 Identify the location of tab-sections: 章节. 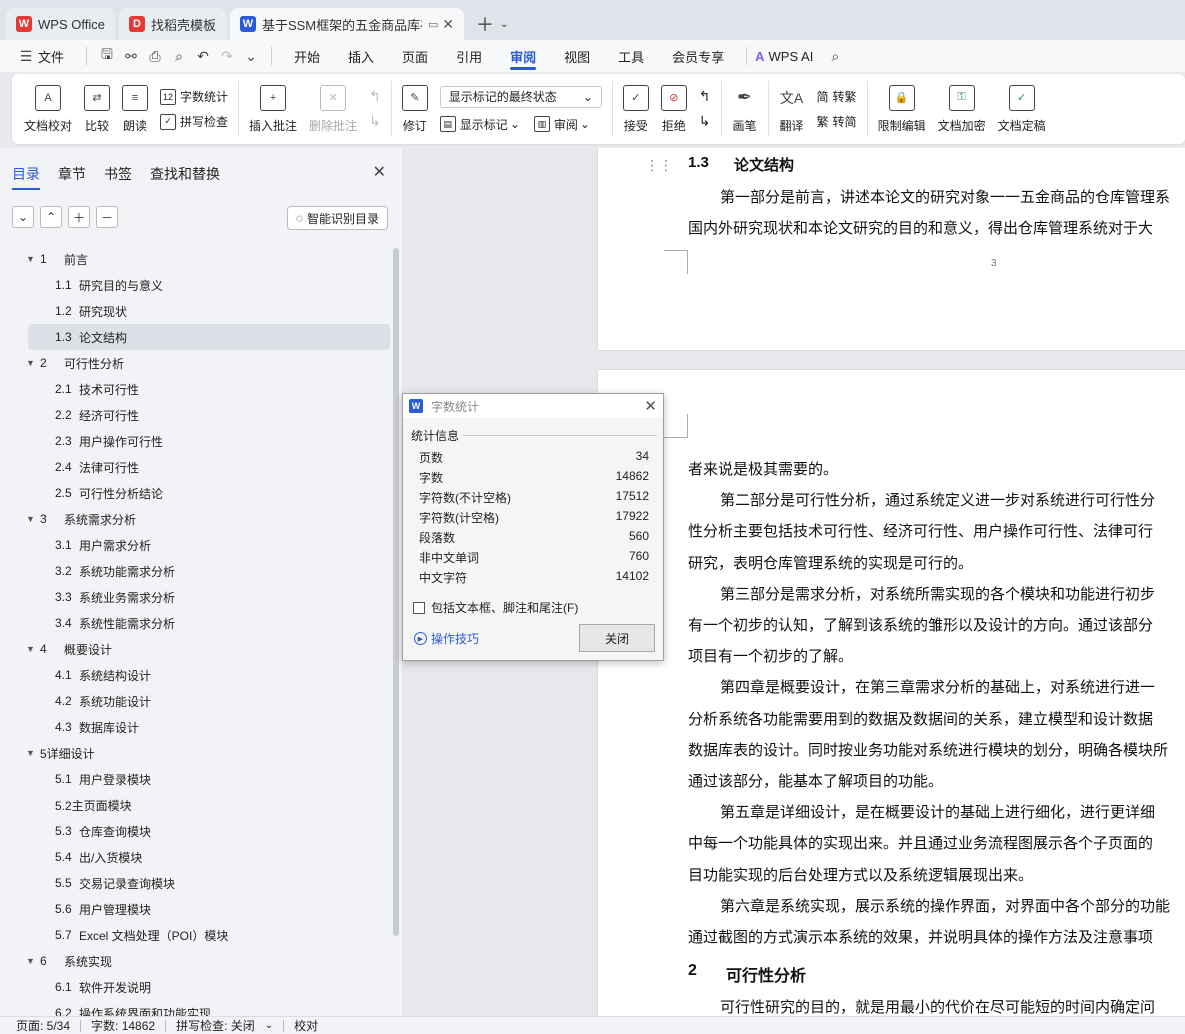
(72, 174).